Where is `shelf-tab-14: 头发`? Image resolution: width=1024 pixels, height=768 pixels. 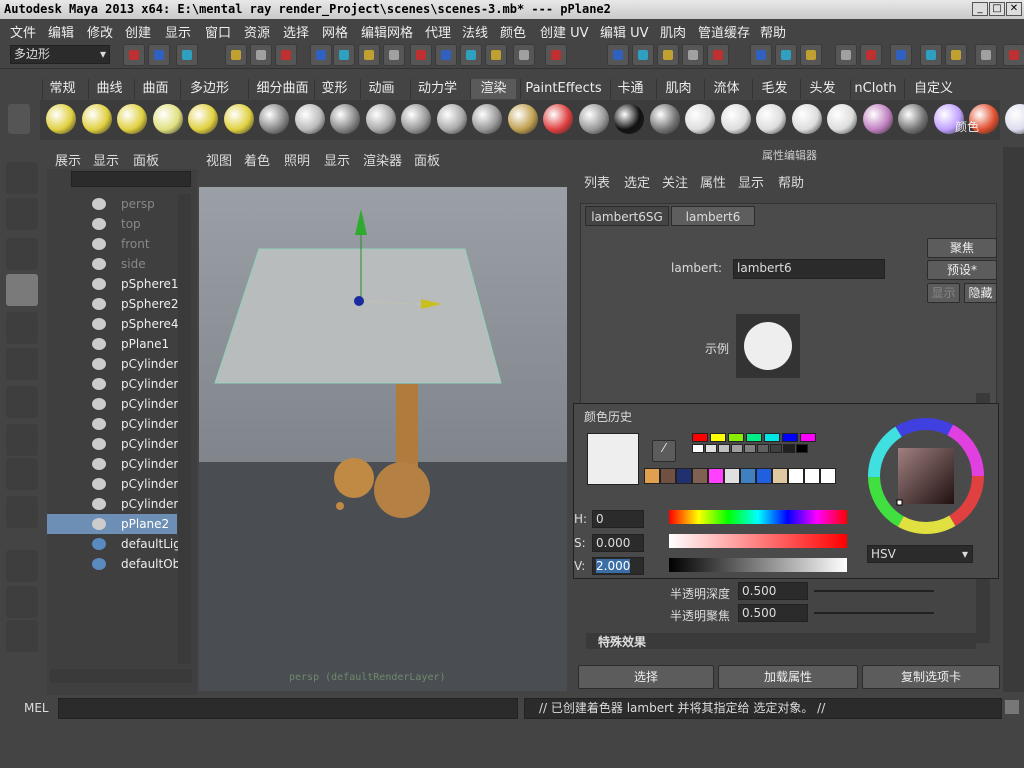
shelf-tab-14: 头发 is located at coordinates (822, 89).